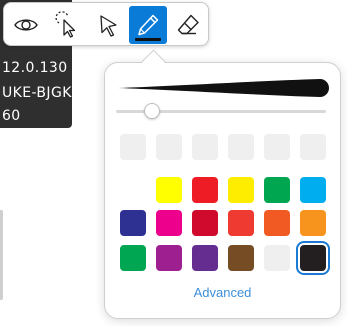 This screenshot has width=347, height=326. I want to click on pen-color-indicator, so click(148, 39).